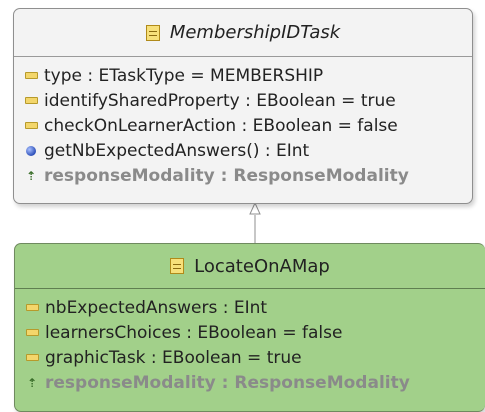  What do you see at coordinates (262, 266) in the screenshot?
I see `class-name: LocateOnAMap` at bounding box center [262, 266].